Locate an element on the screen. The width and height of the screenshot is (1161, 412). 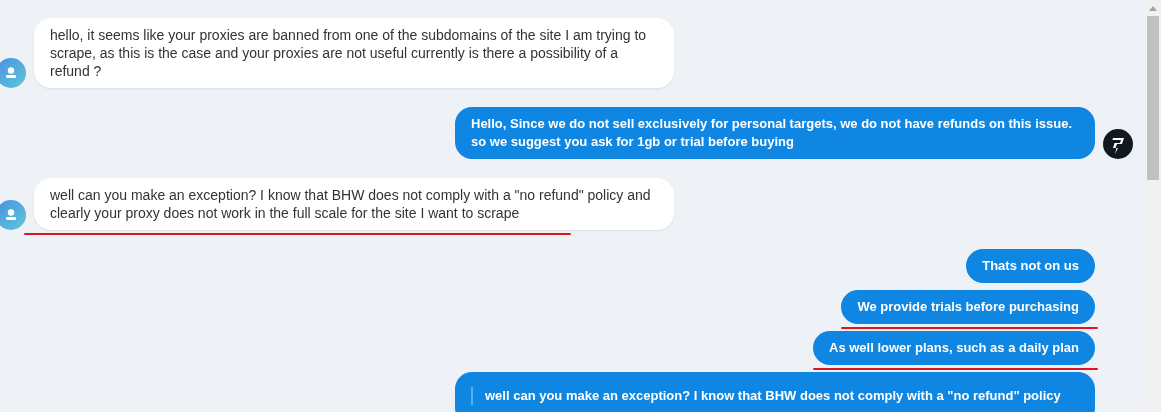
scrollbar is located at coordinates (1153, 206).